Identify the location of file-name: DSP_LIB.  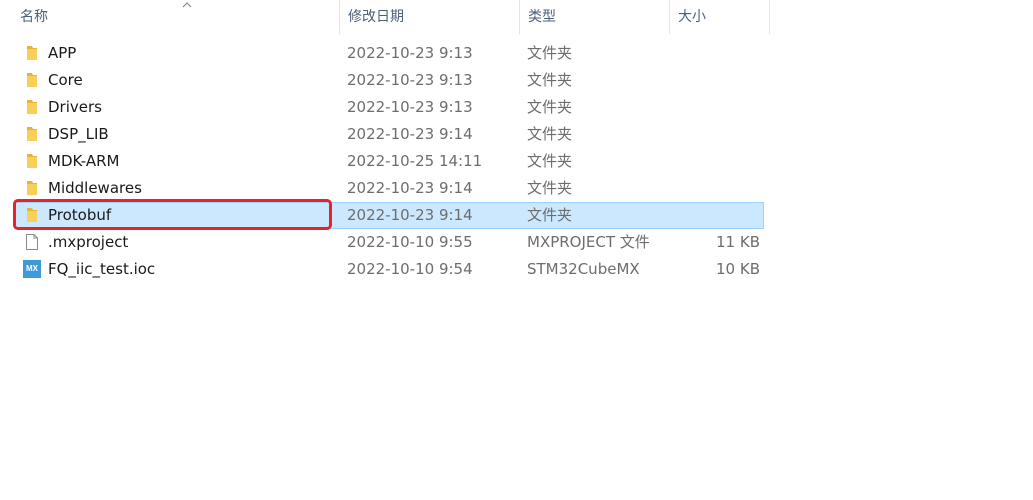
(78, 134).